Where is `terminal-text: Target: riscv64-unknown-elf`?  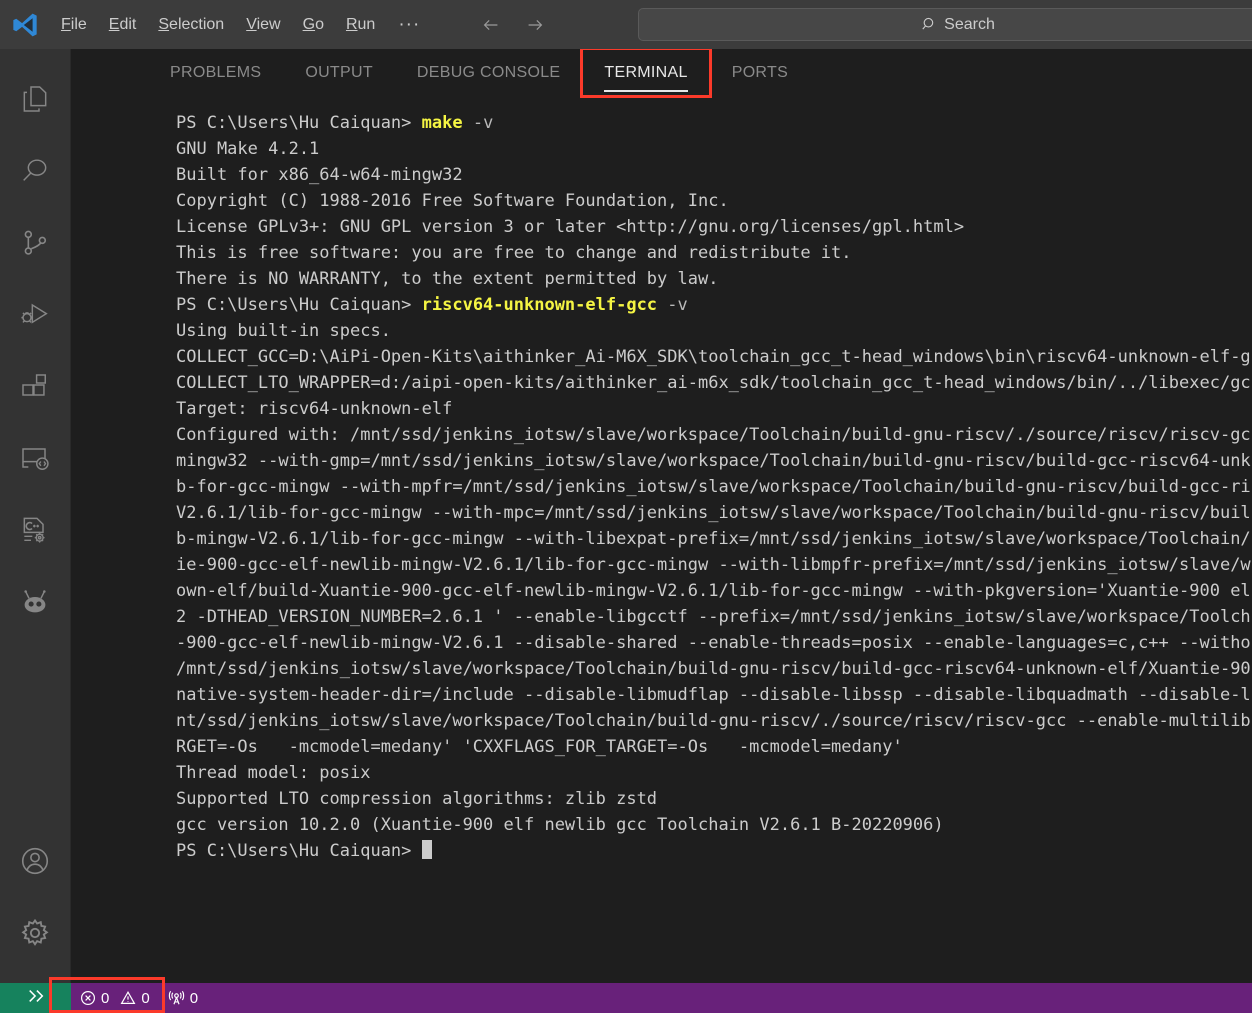 terminal-text: Target: riscv64-unknown-elf is located at coordinates (314, 409).